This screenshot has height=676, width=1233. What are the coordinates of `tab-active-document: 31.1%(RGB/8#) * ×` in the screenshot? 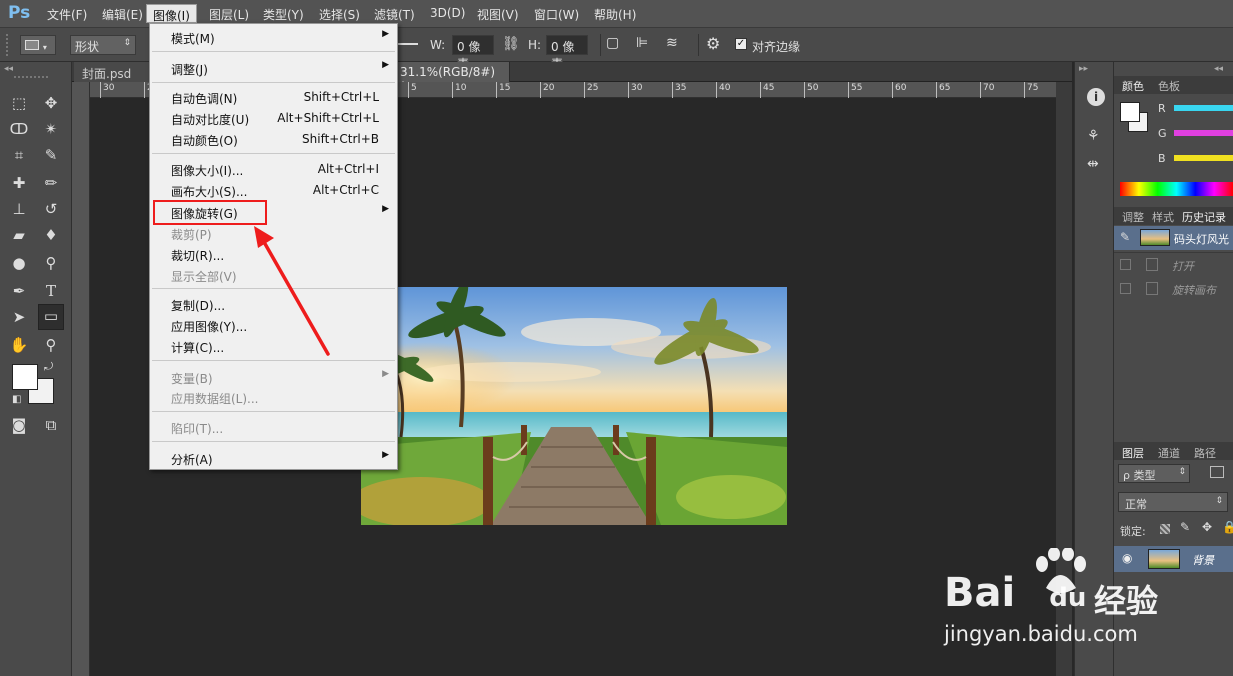 It's located at (451, 77).